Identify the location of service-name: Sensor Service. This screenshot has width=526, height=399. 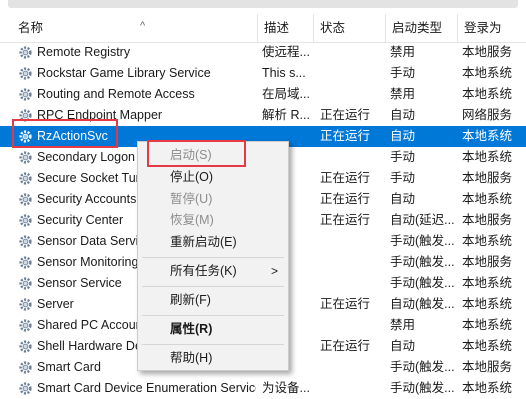
(79, 283).